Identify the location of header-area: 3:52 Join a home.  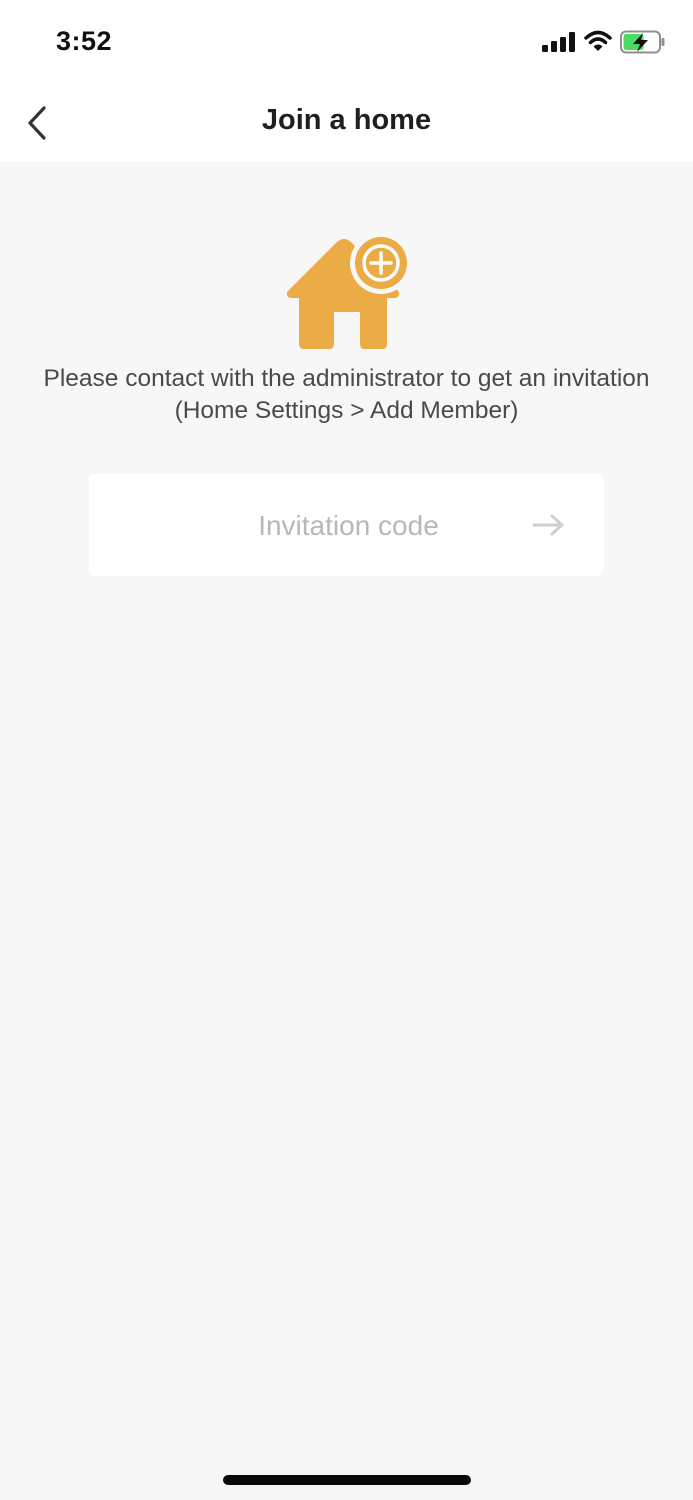
(346, 81).